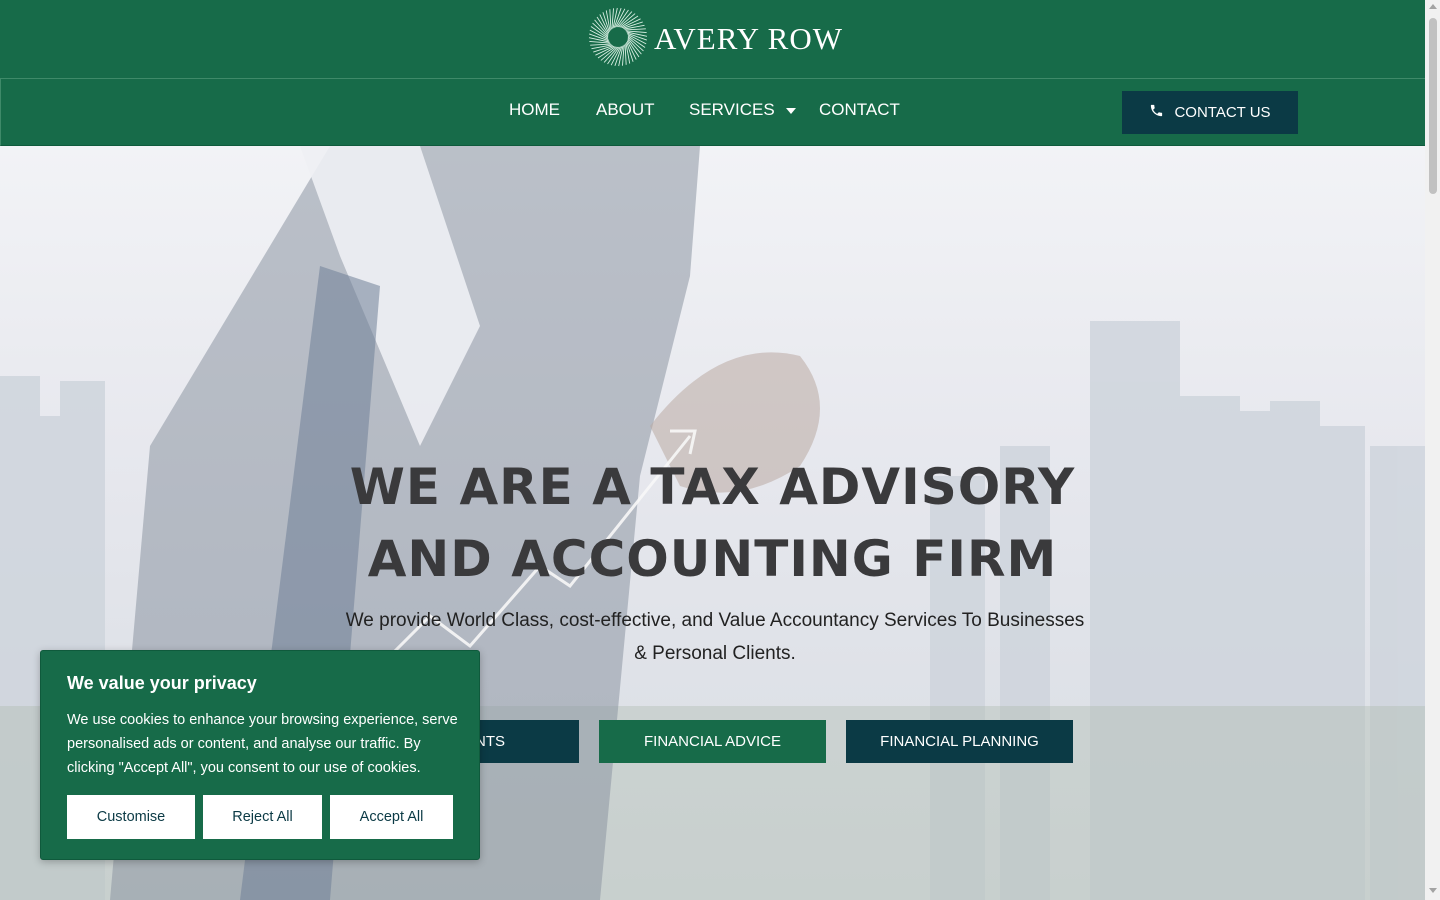 The width and height of the screenshot is (1440, 900). What do you see at coordinates (959, 741) in the screenshot?
I see `financial-planning-button: FINANCIAL PLANNING` at bounding box center [959, 741].